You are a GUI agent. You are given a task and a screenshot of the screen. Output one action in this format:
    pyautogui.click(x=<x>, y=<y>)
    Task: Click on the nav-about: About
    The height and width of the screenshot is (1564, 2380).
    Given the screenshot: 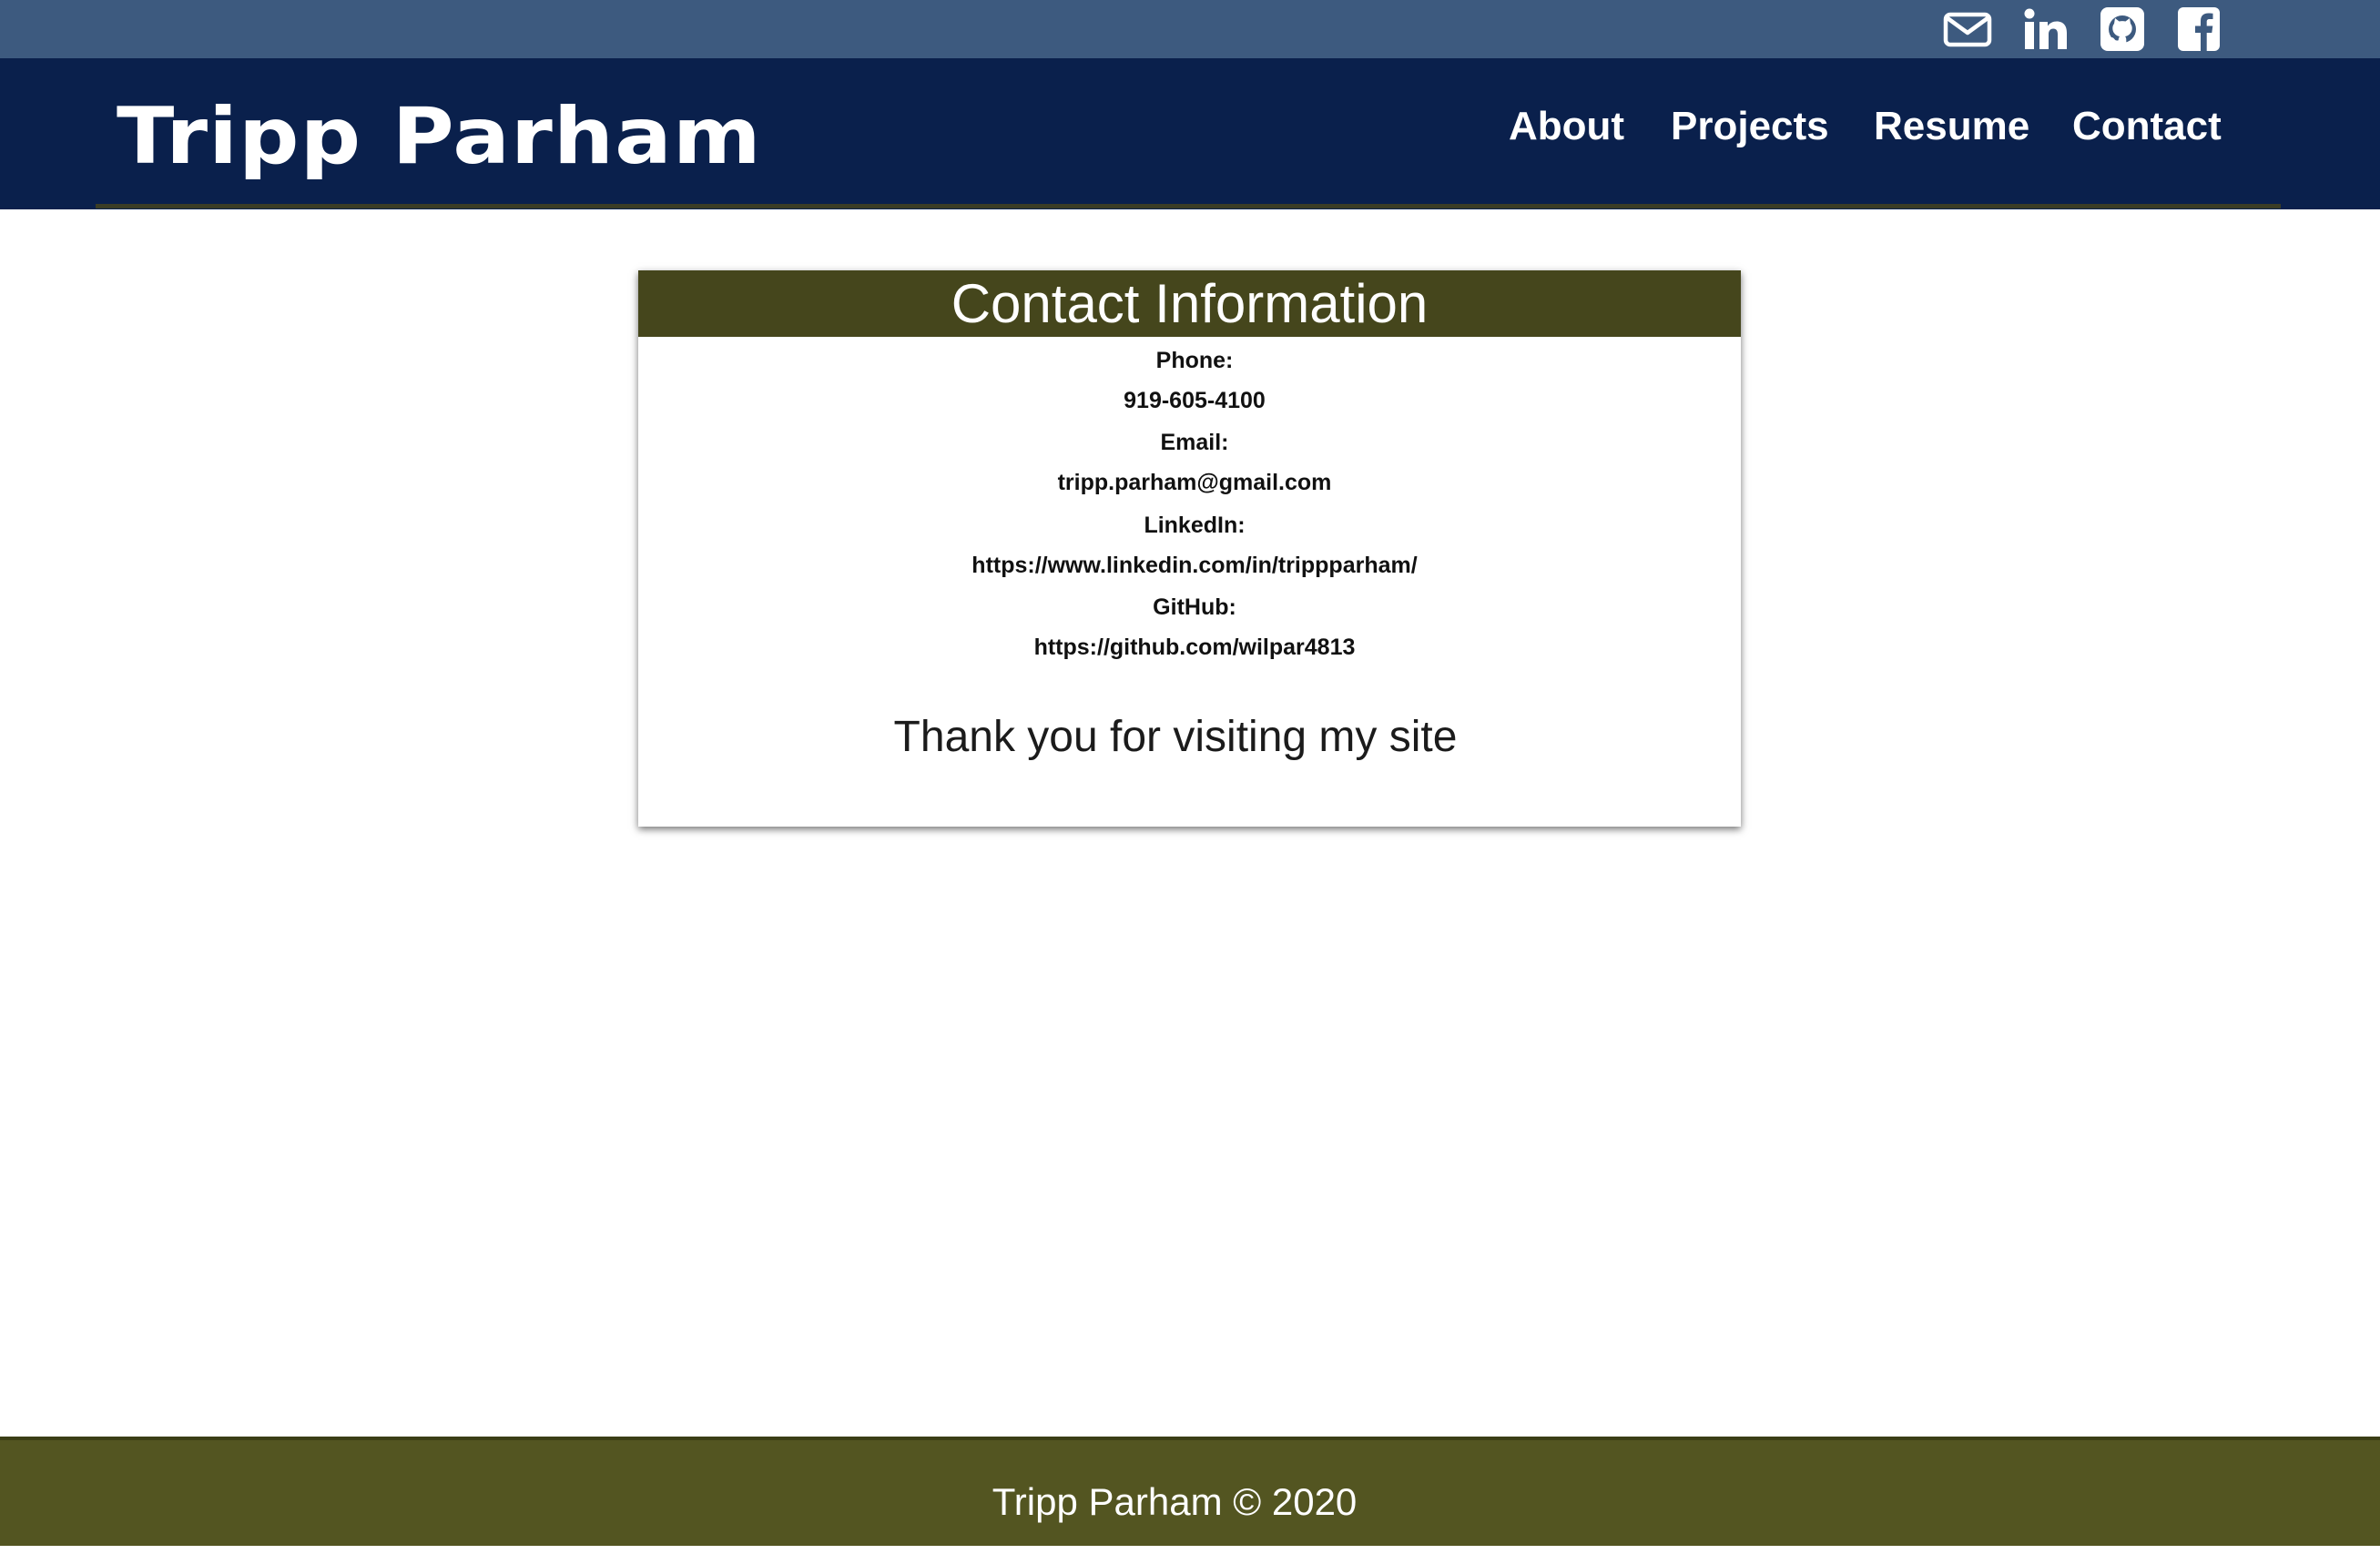 What is the action you would take?
    pyautogui.click(x=1567, y=127)
    